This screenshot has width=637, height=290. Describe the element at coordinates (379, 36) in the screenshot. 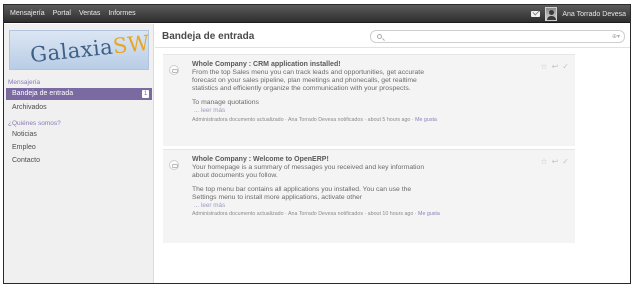

I see `search-icon` at that location.